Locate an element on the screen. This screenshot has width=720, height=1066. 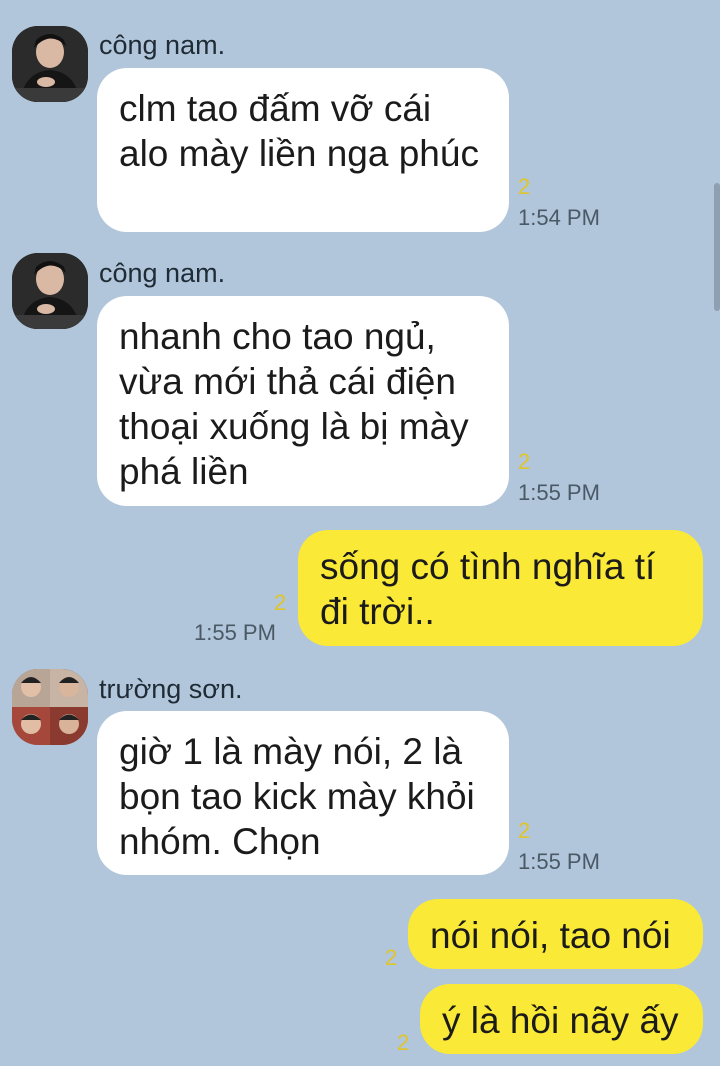
avatar-truong-son is located at coordinates (50, 707).